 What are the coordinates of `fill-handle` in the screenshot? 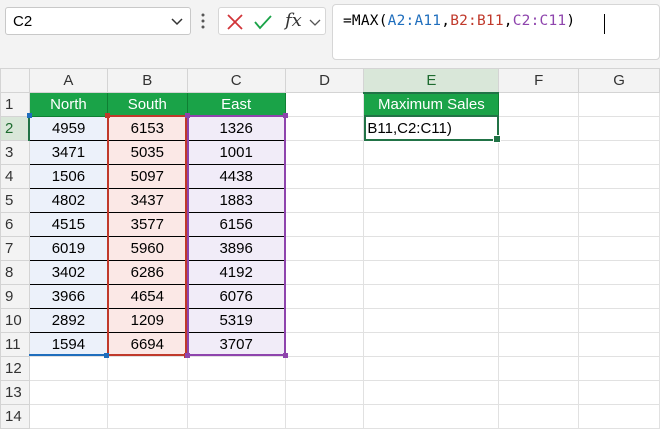 It's located at (497, 139).